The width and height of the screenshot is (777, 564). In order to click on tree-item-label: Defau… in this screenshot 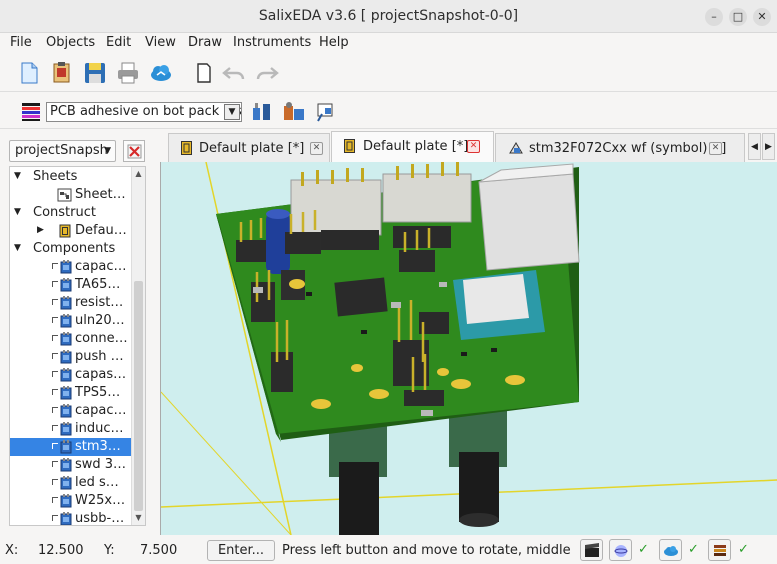, I will do `click(101, 230)`.